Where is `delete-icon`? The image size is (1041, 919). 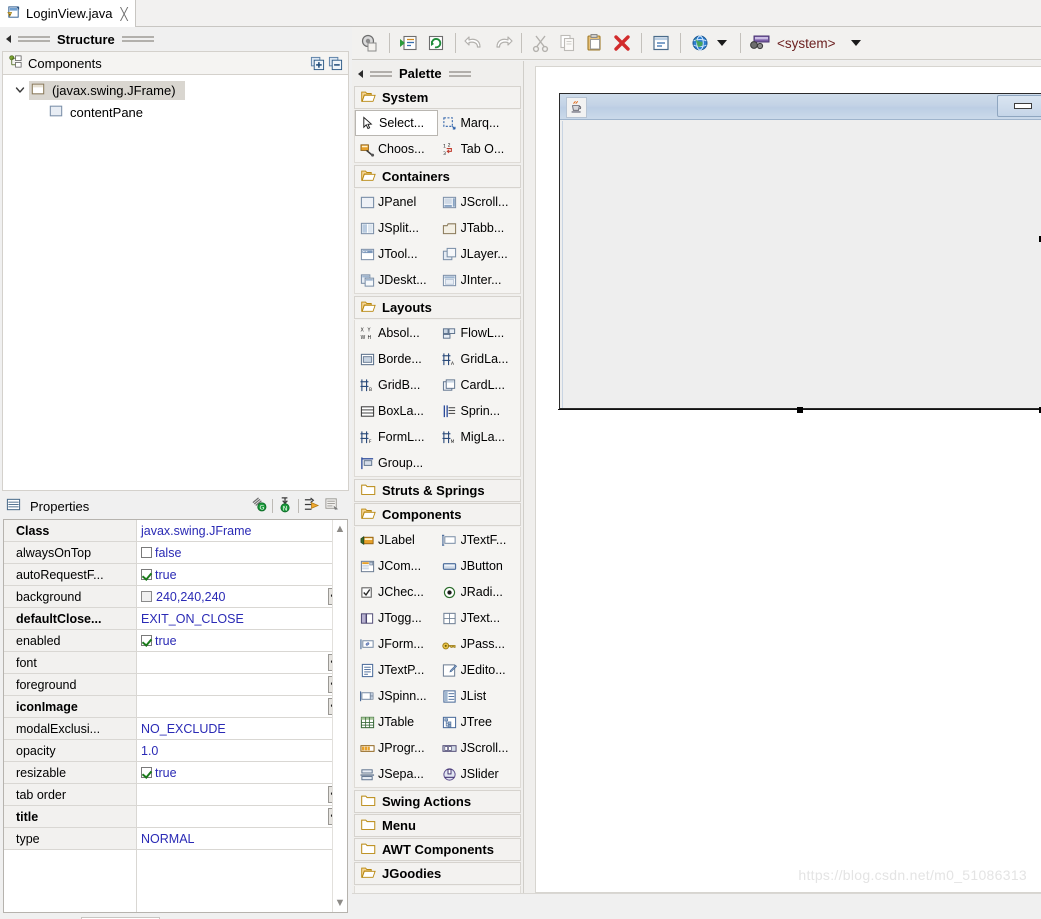 delete-icon is located at coordinates (622, 43).